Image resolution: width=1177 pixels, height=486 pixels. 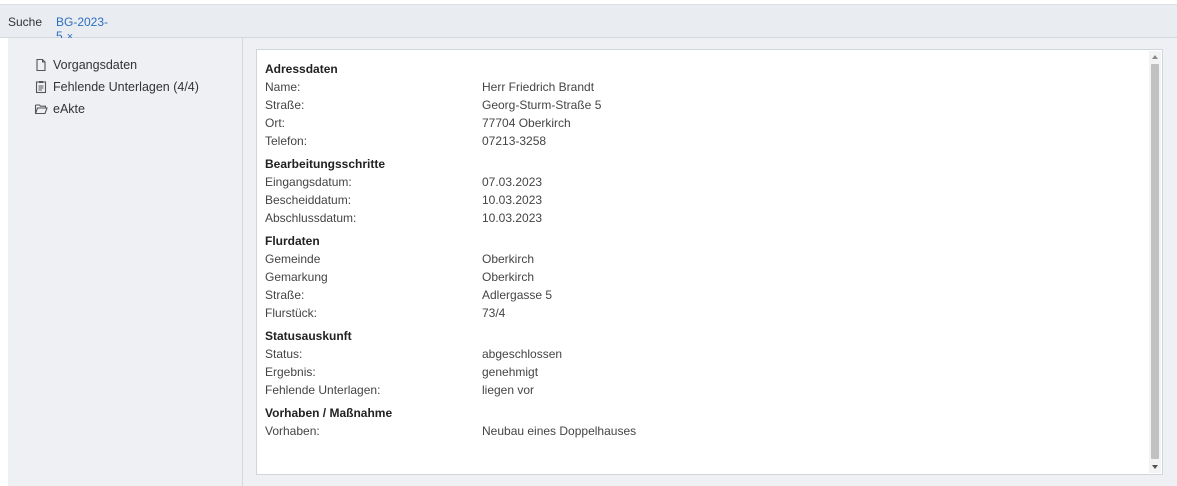 I want to click on section-title: Statusauskunft, so click(x=308, y=336).